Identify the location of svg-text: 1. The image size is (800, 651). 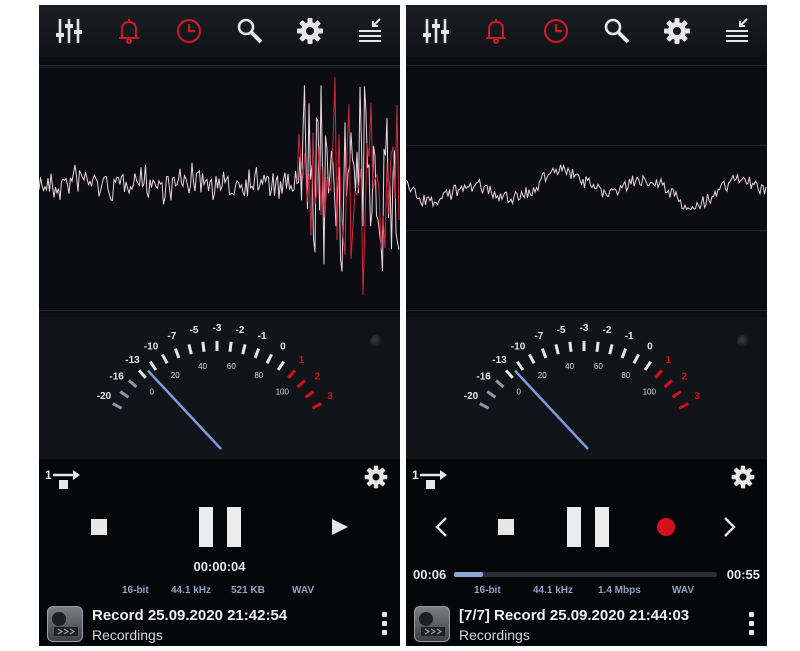
(415, 475).